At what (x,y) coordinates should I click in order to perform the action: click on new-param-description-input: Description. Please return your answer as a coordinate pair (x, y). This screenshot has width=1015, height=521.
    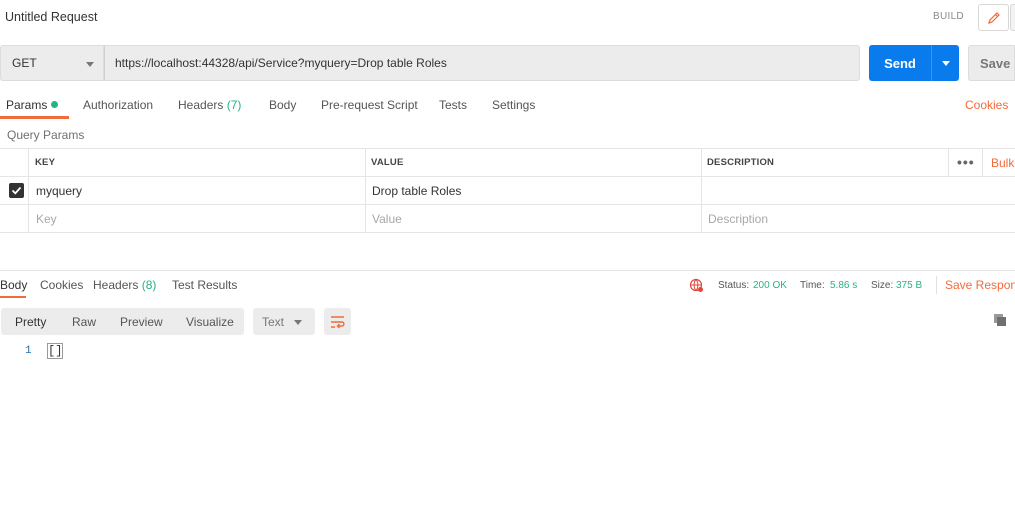
    Looking at the image, I should click on (738, 219).